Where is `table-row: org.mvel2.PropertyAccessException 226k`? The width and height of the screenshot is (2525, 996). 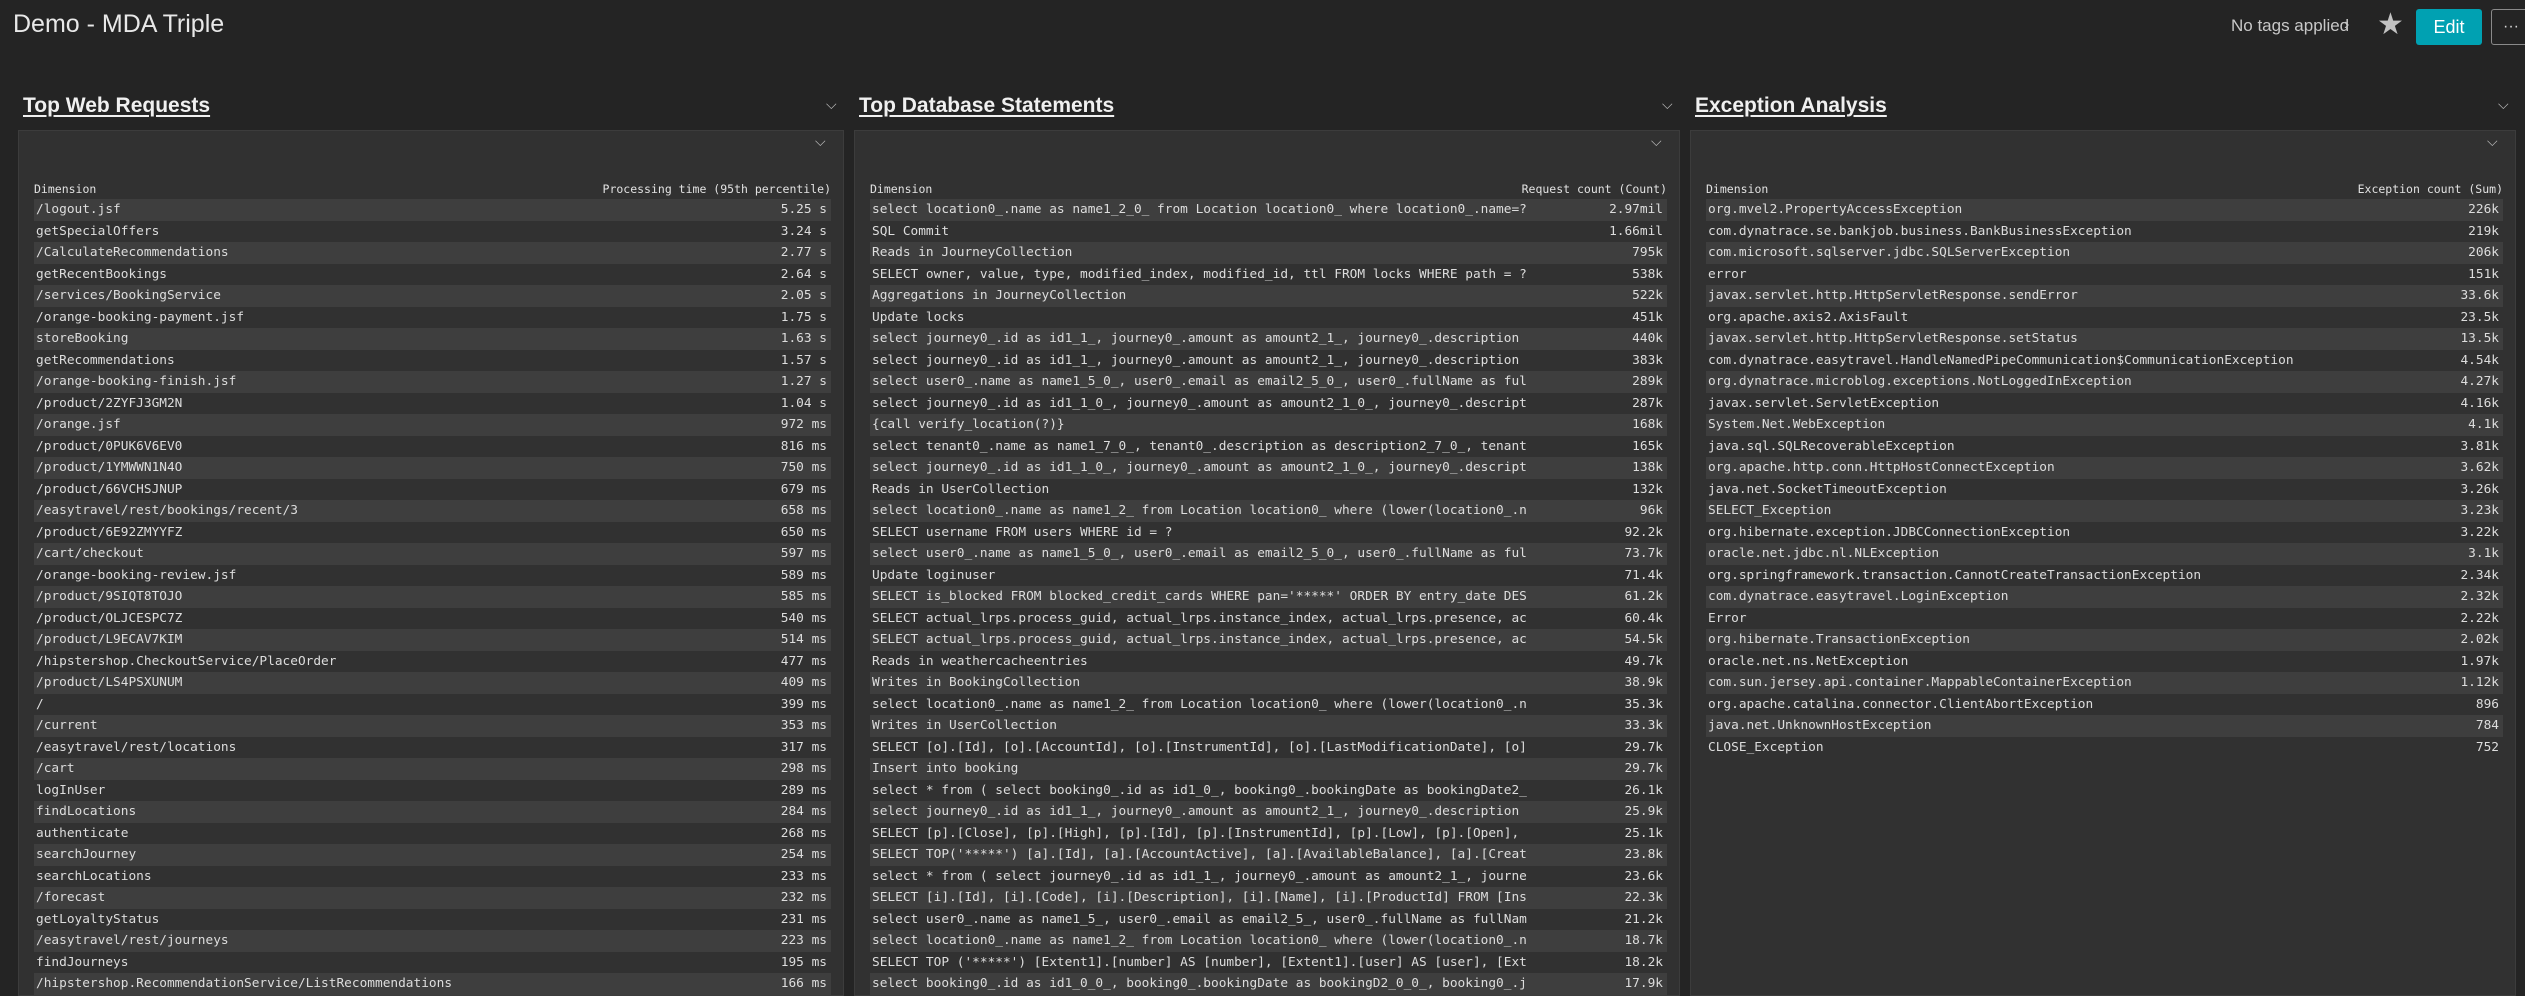
table-row: org.mvel2.PropertyAccessException 226k is located at coordinates (2104, 210).